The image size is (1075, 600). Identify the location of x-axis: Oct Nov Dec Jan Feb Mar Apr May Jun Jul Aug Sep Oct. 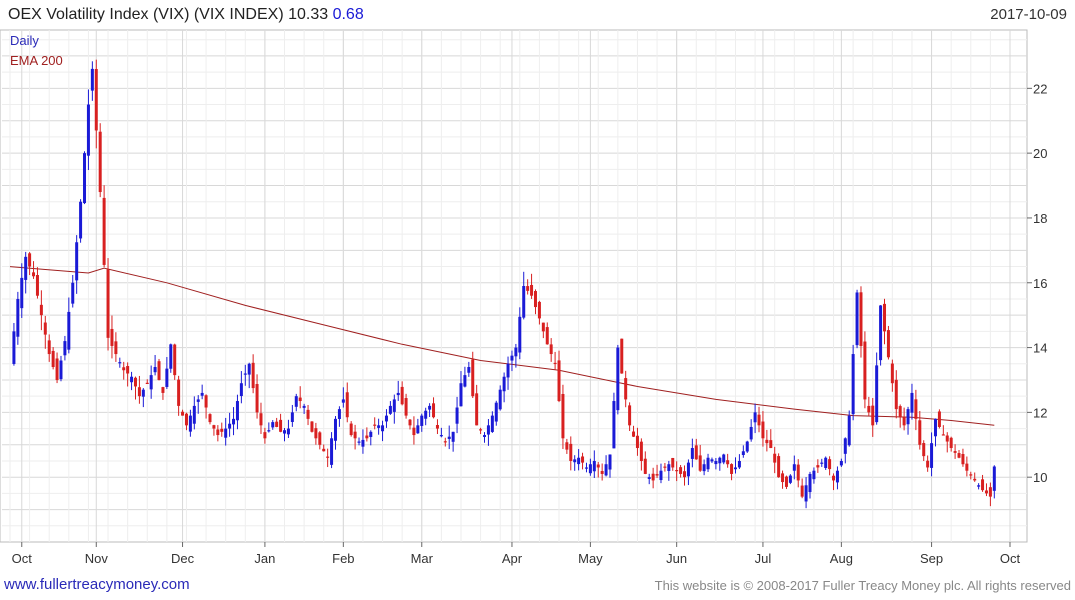
(516, 554).